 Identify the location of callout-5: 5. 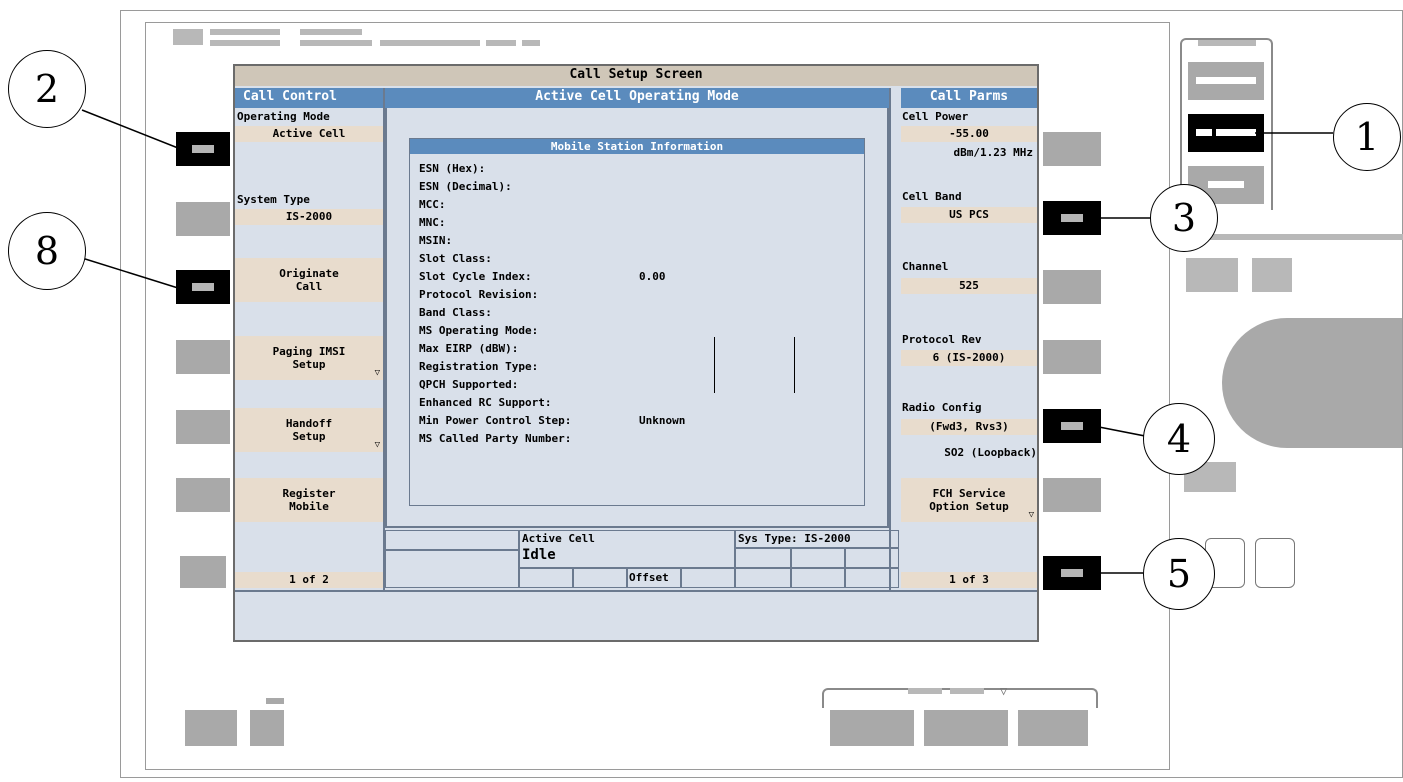
(1179, 574).